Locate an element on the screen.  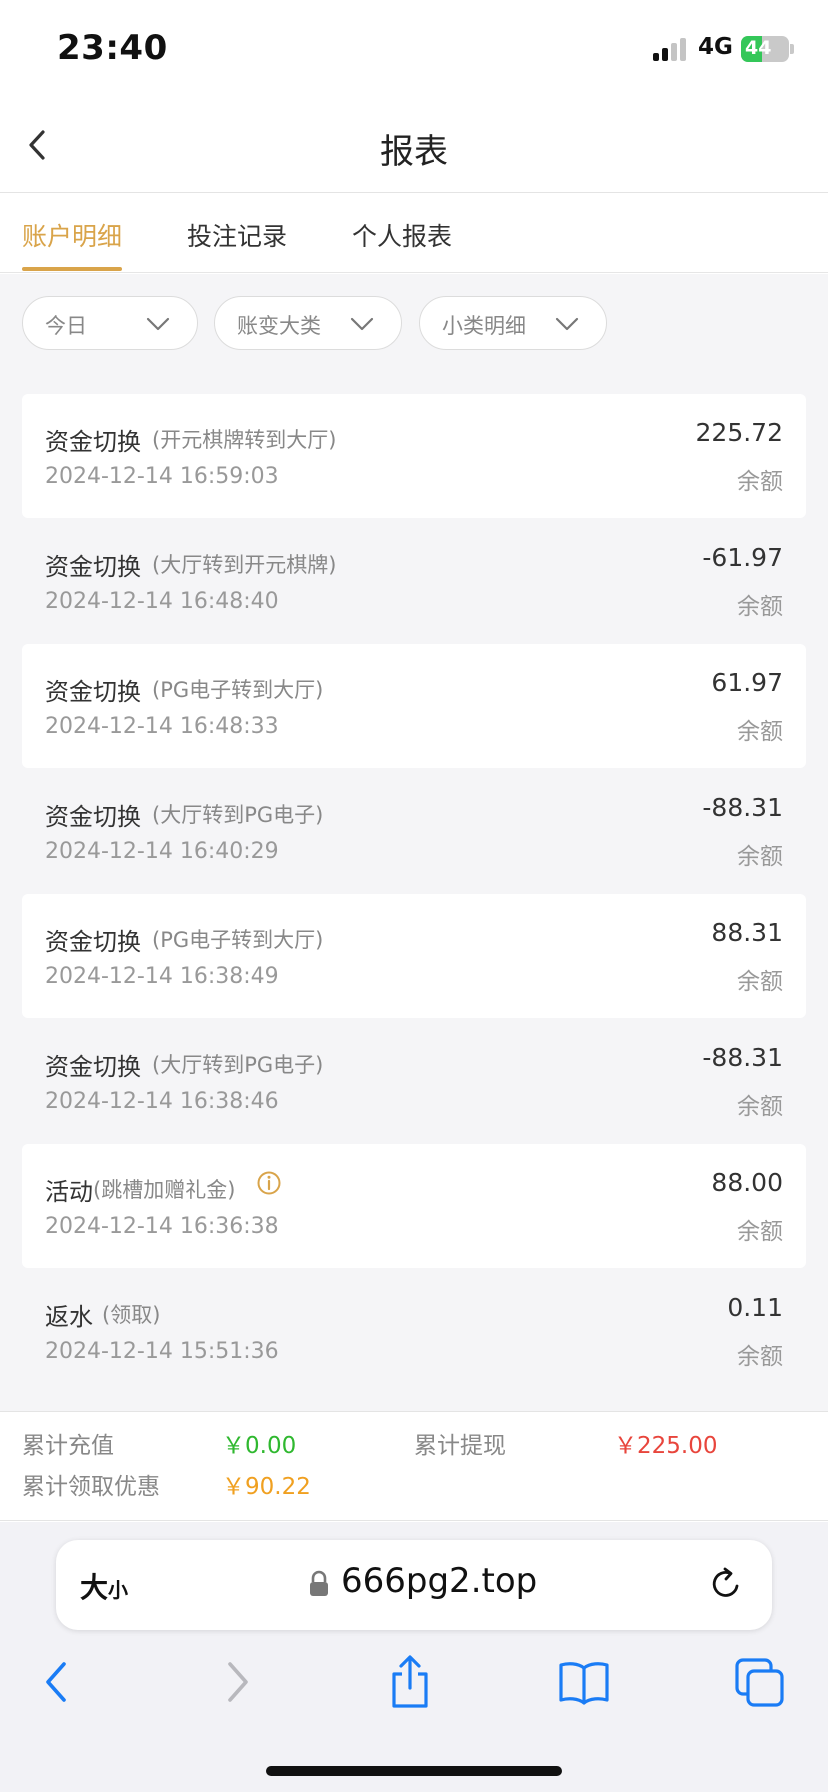
battery-icon: 44 is located at coordinates (765, 49).